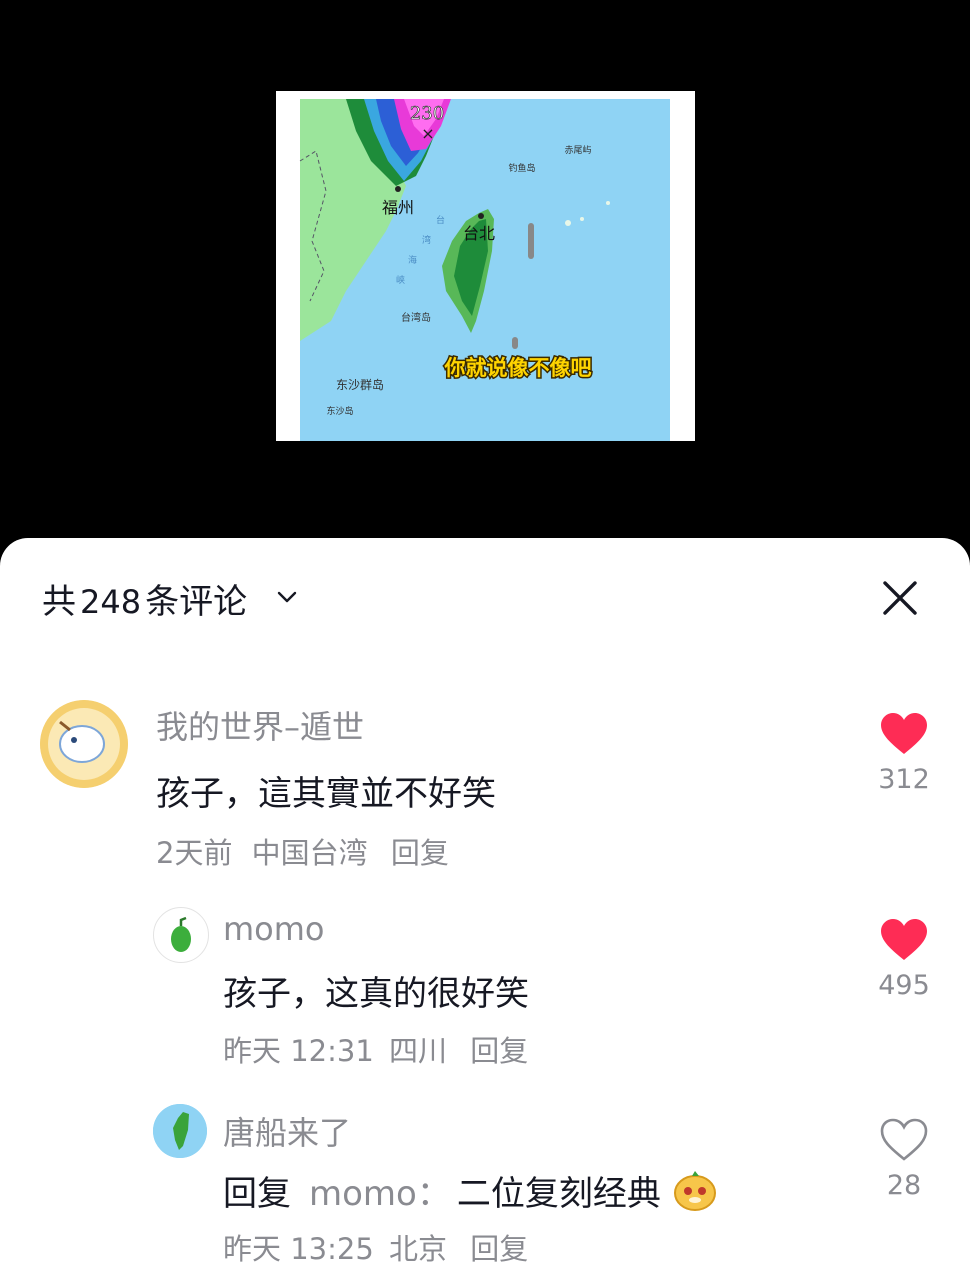  I want to click on strait-char-4: 峡, so click(400, 280).